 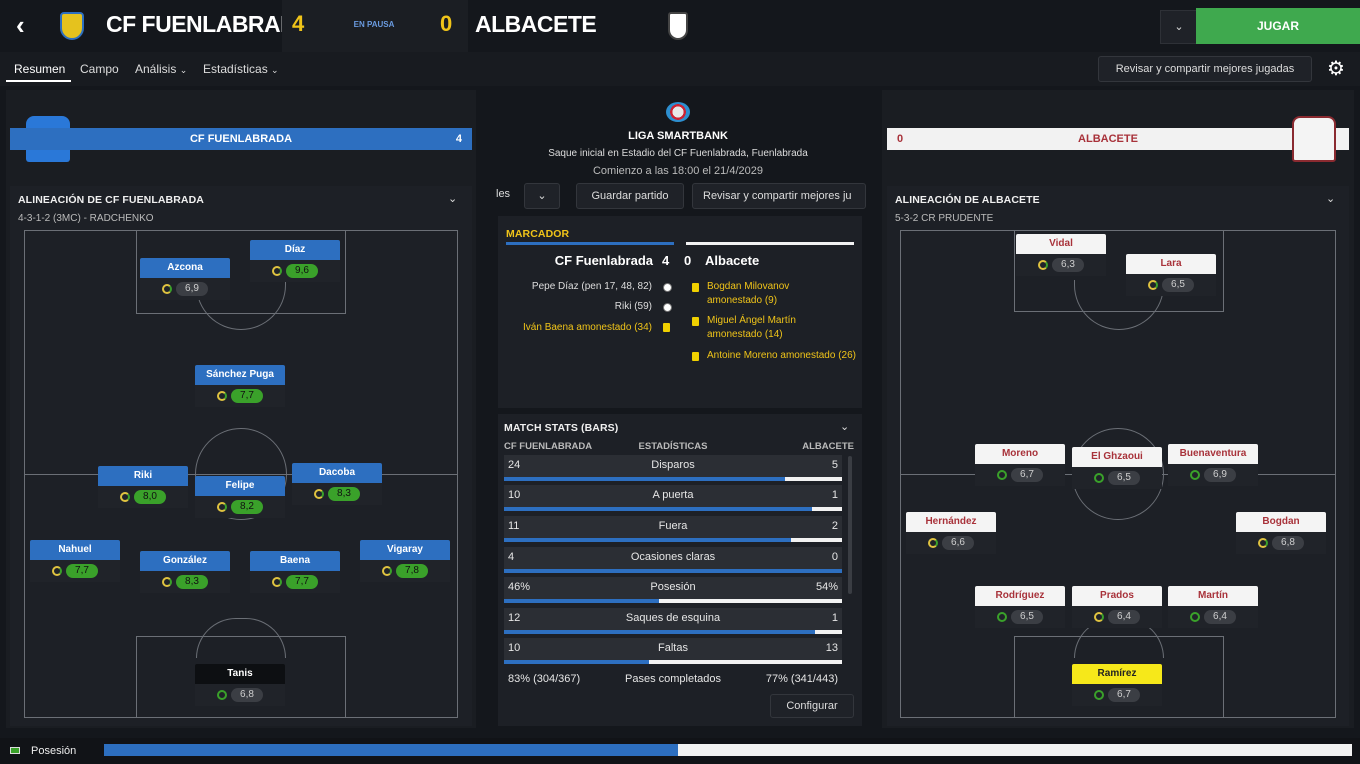 What do you see at coordinates (240, 685) in the screenshot?
I see `player-card: Tanis 6,8` at bounding box center [240, 685].